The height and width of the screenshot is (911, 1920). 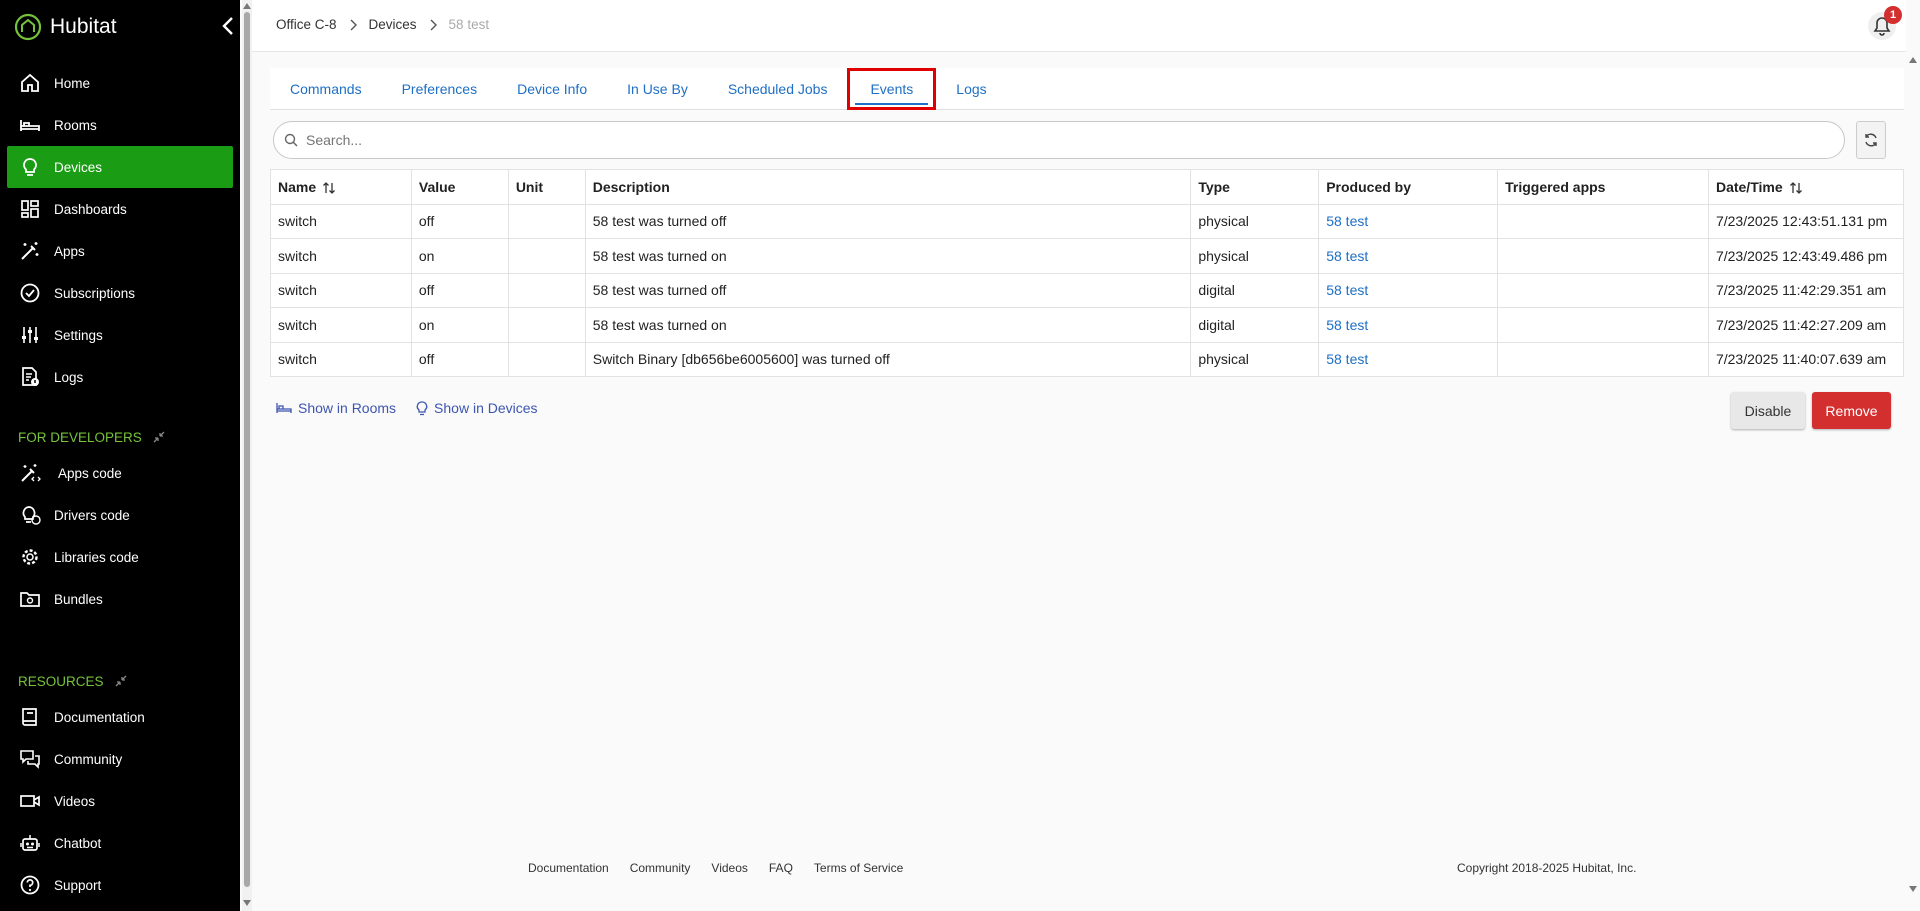 What do you see at coordinates (120, 251) in the screenshot?
I see `sidebar-item-apps: Apps` at bounding box center [120, 251].